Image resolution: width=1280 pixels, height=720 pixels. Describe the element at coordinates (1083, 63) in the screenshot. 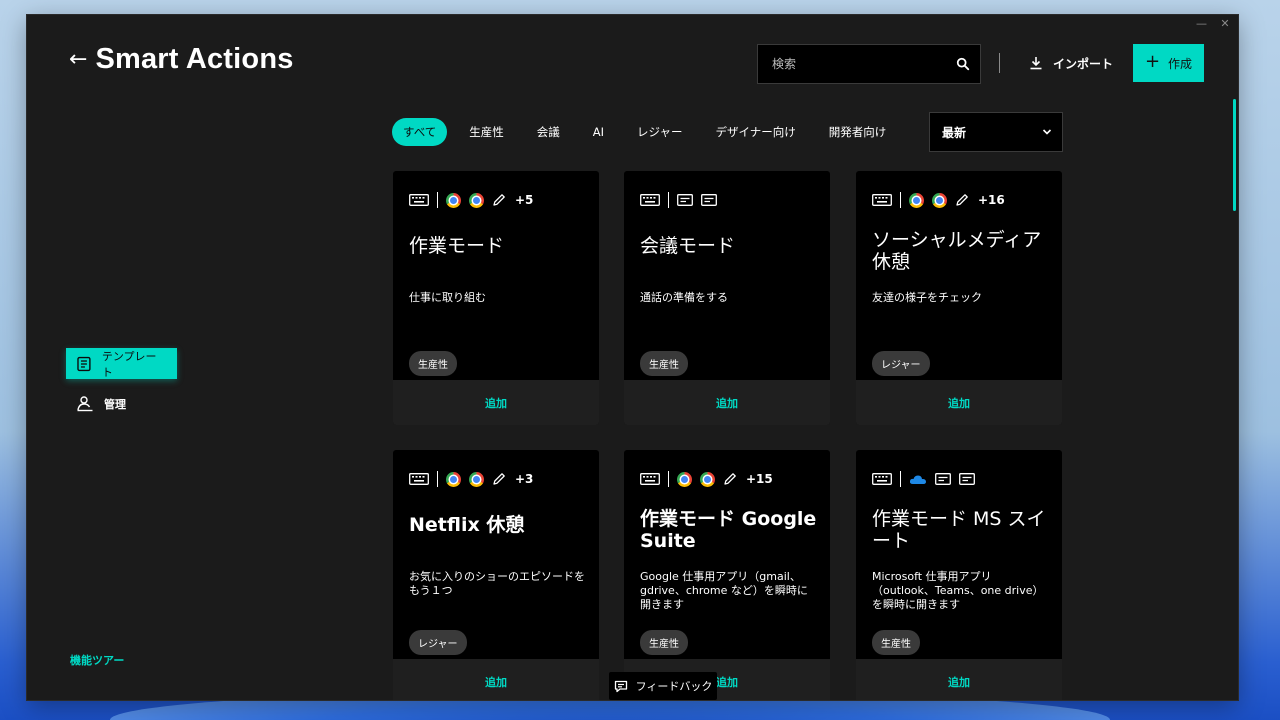

I see `import-label: インポート` at that location.